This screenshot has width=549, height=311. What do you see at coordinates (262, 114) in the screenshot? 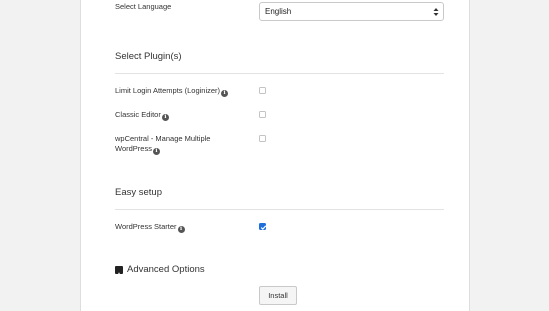
I see `plugin-classic-editor-checkbox` at bounding box center [262, 114].